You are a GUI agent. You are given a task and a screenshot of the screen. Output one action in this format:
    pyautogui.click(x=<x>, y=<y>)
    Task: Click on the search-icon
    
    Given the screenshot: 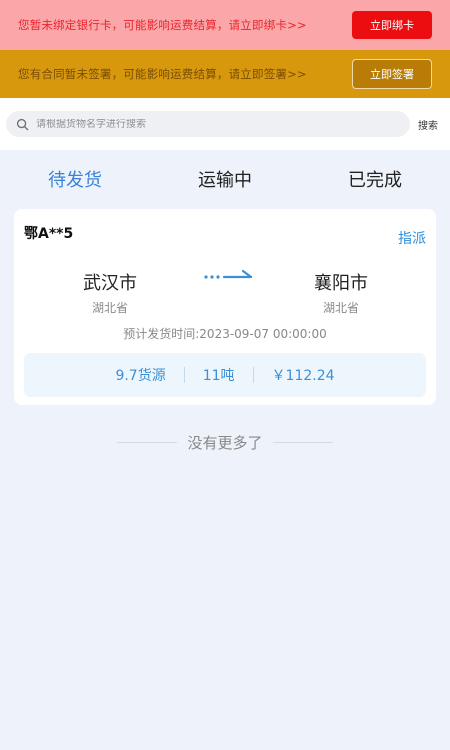 What is the action you would take?
    pyautogui.click(x=22, y=124)
    